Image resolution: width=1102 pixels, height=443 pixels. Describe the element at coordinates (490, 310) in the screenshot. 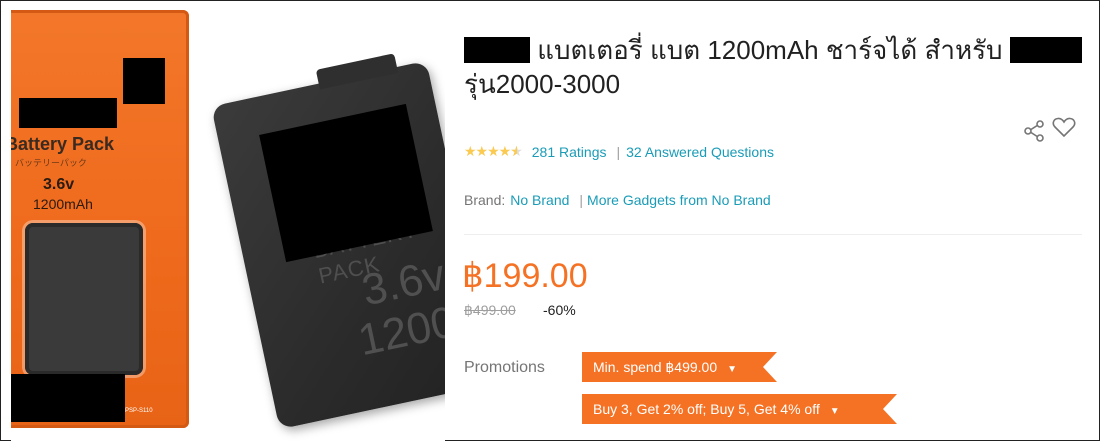

I see `original-price: ฿499.00` at that location.